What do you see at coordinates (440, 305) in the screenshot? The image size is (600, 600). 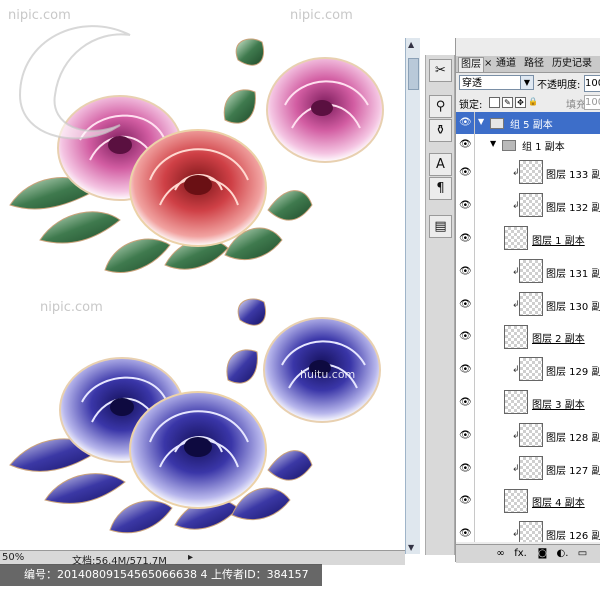 I see `panel-dock-strip: ✂ ⚲ ⚱ A ¶ ▤` at bounding box center [440, 305].